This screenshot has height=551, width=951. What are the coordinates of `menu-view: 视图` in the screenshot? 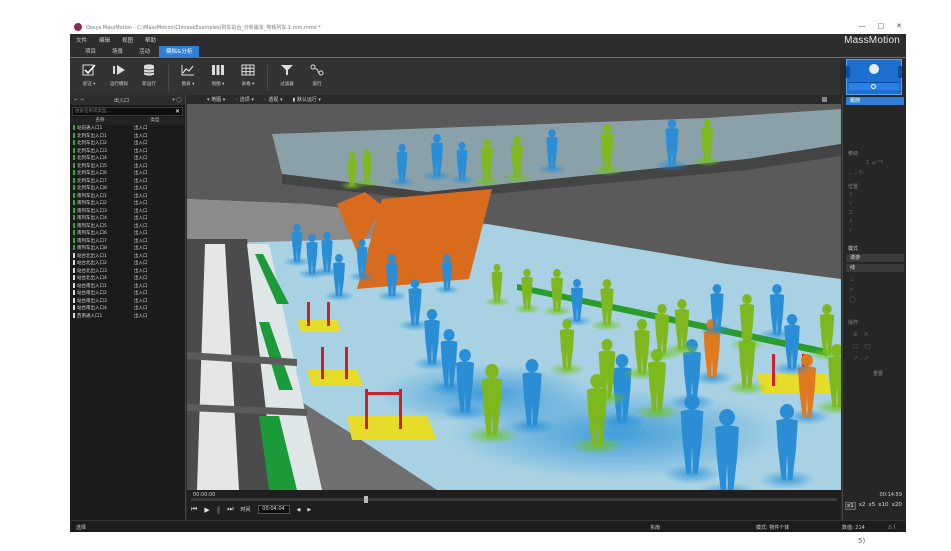 It's located at (127, 40).